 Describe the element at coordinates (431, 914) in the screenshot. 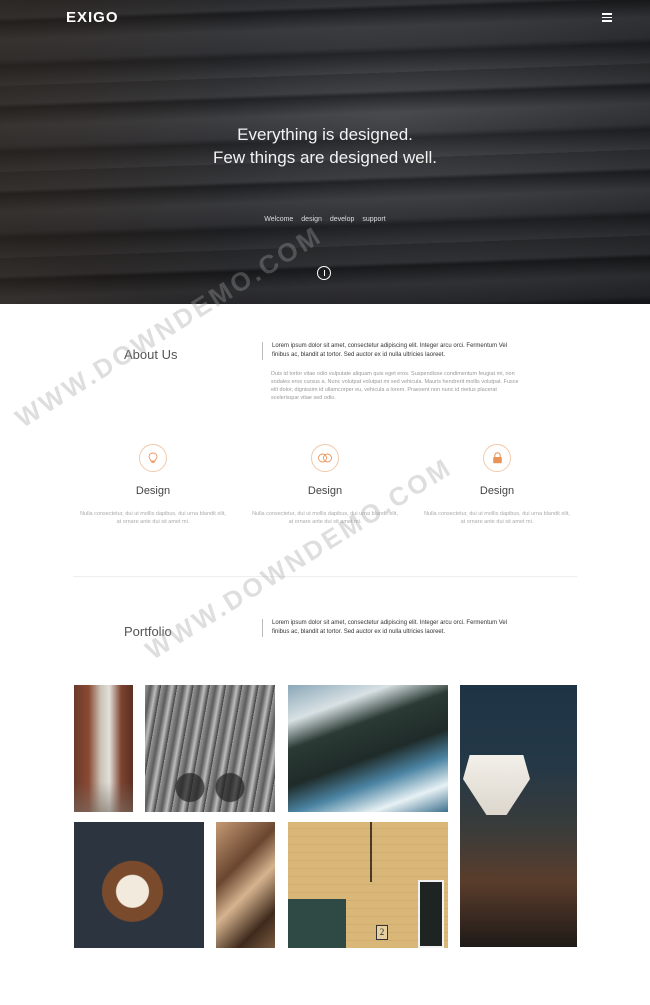

I see `window` at that location.